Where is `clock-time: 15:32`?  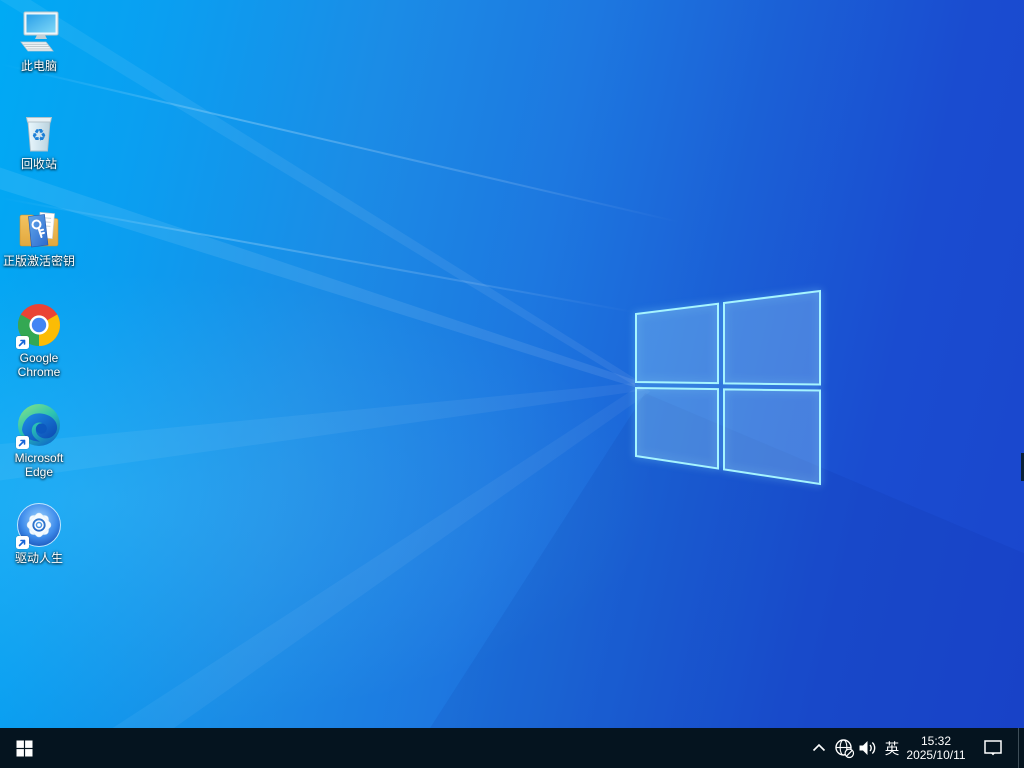 clock-time: 15:32 is located at coordinates (936, 740).